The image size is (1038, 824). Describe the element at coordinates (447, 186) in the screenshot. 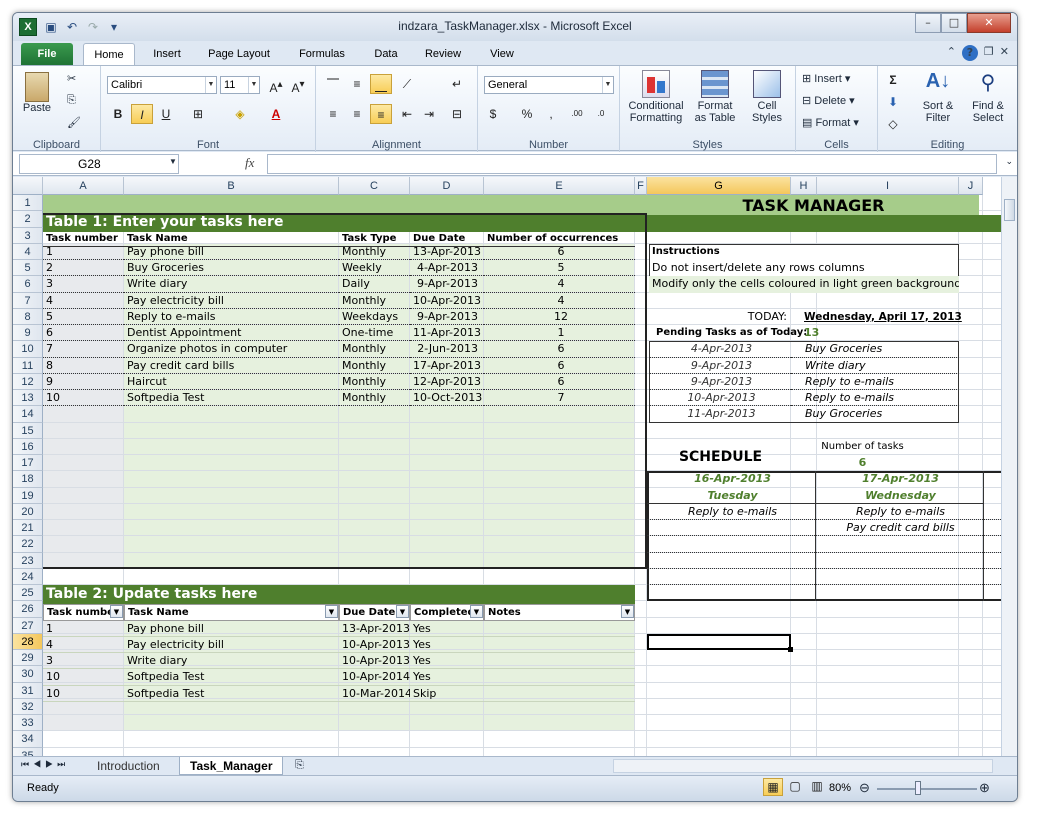

I see `column-header-d: D` at that location.